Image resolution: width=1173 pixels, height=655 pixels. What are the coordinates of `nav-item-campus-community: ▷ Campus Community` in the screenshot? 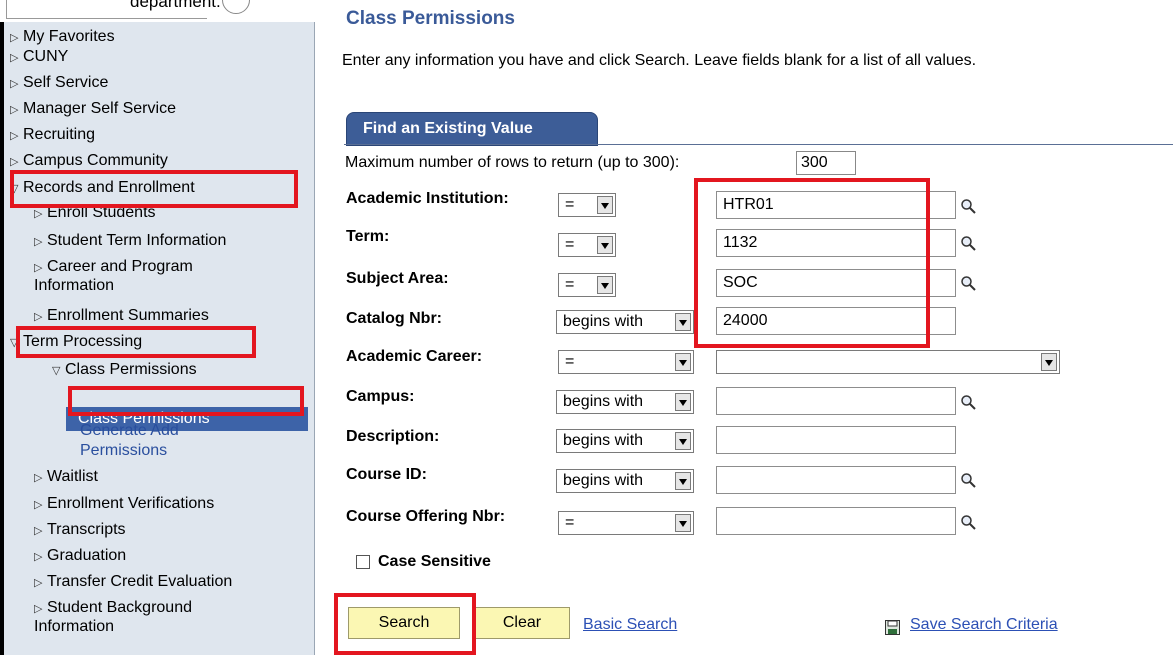 It's located at (89, 161).